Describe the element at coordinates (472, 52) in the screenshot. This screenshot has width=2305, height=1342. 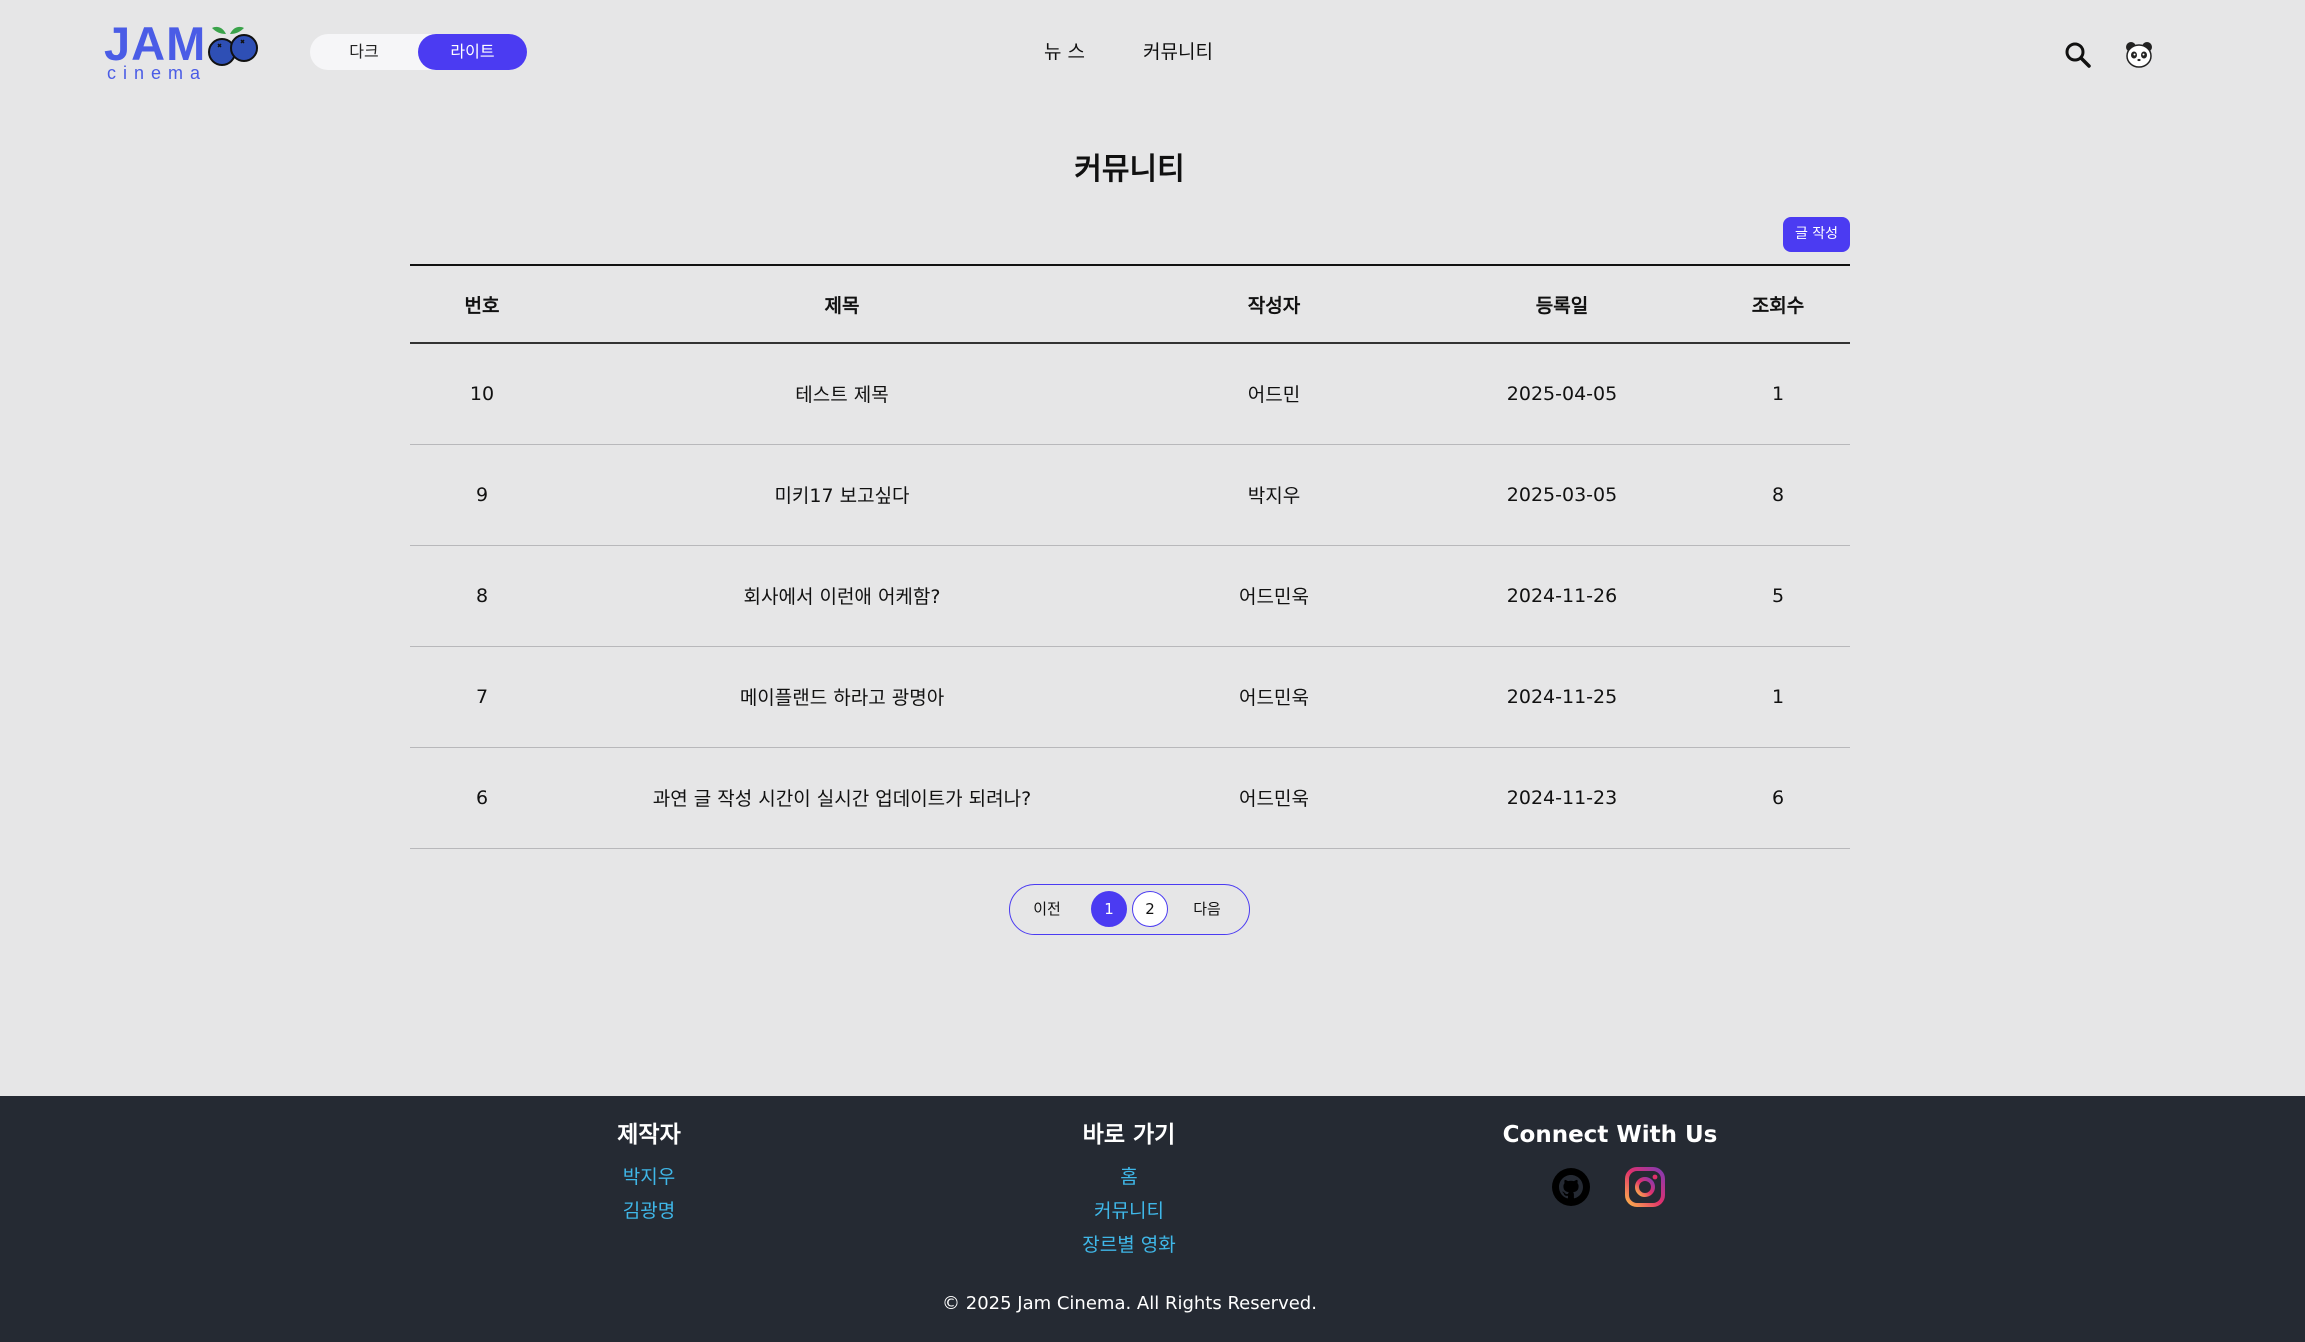
I see `theme-light-button: 라이트` at that location.